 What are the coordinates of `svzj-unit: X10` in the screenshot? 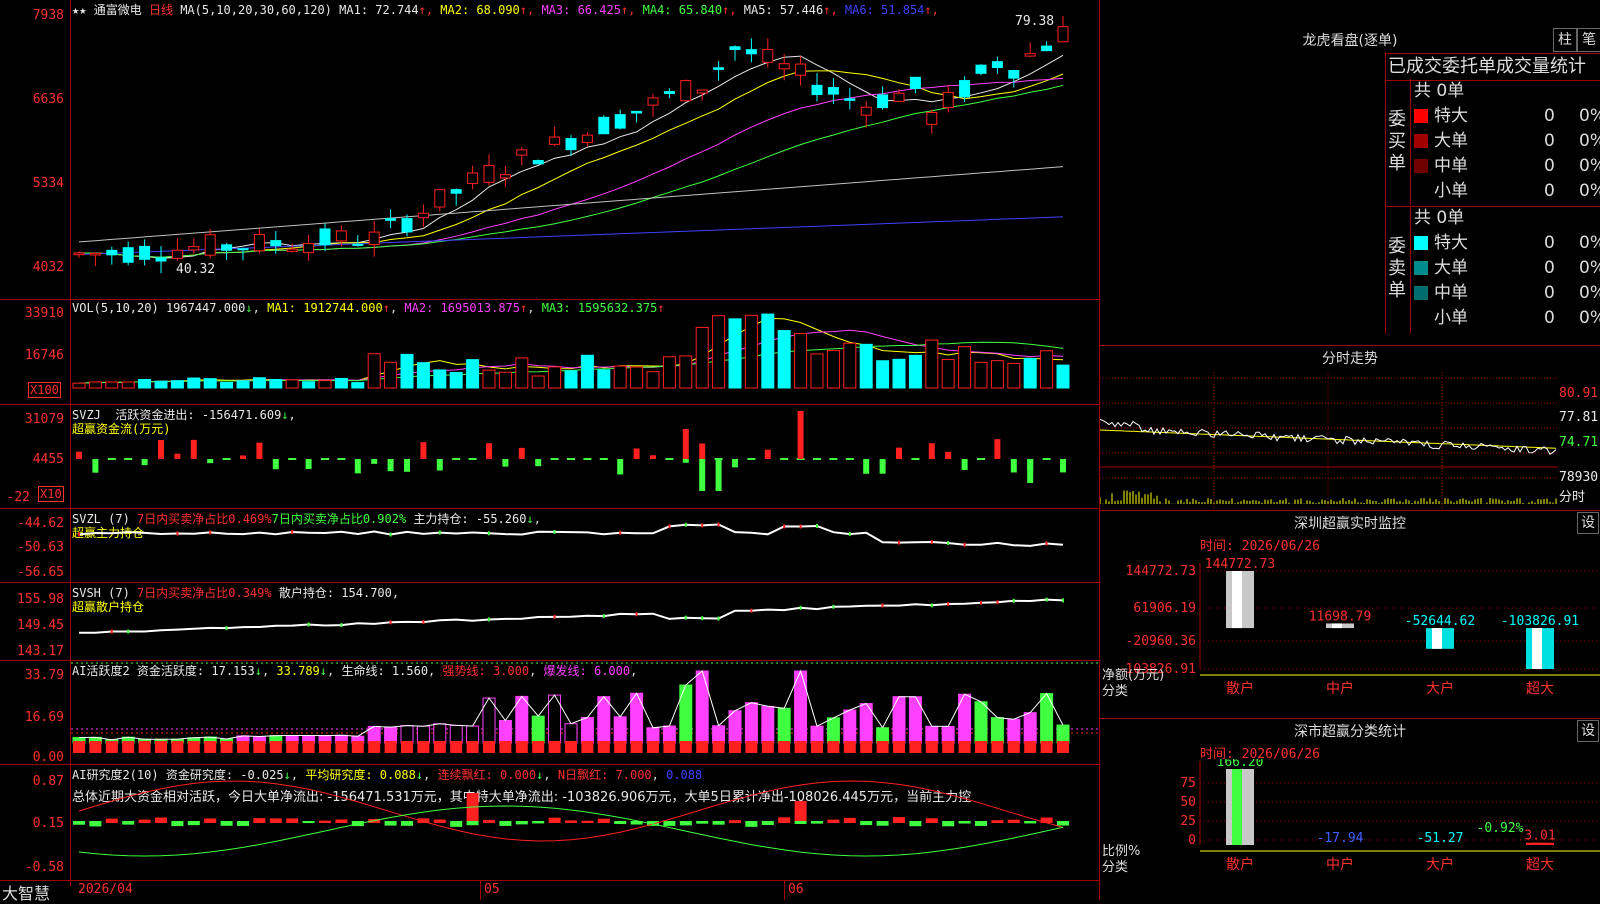 It's located at (51, 494).